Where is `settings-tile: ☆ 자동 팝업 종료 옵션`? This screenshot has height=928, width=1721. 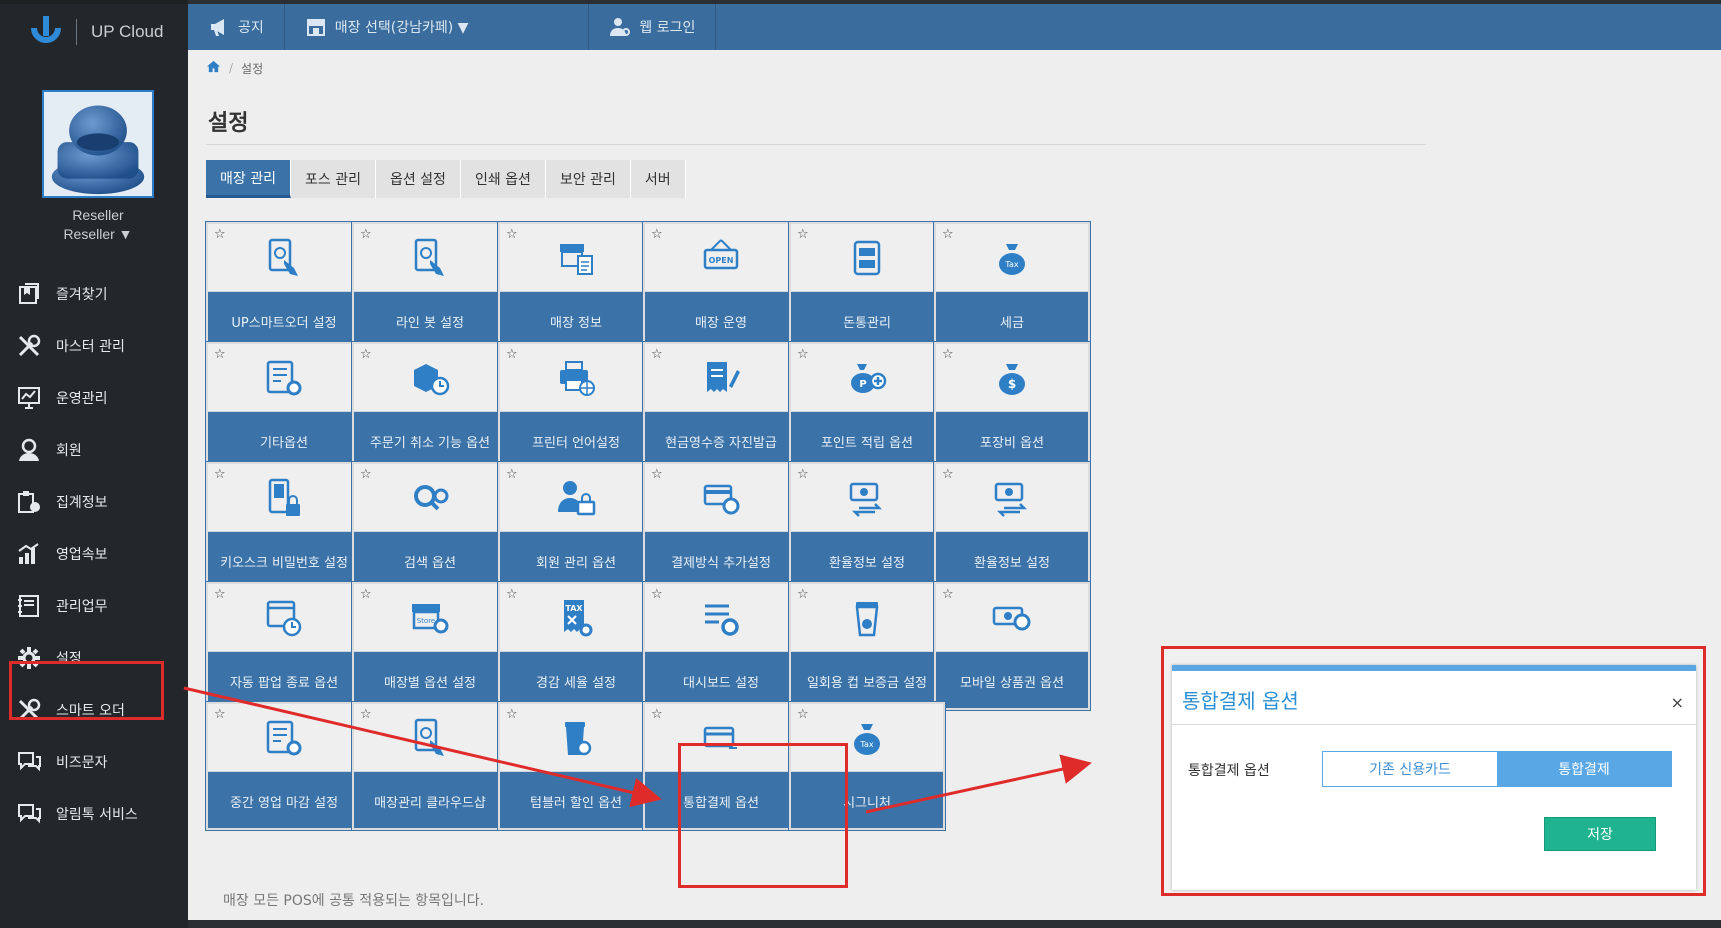 settings-tile: ☆ 자동 팝업 종료 옵션 is located at coordinates (284, 646).